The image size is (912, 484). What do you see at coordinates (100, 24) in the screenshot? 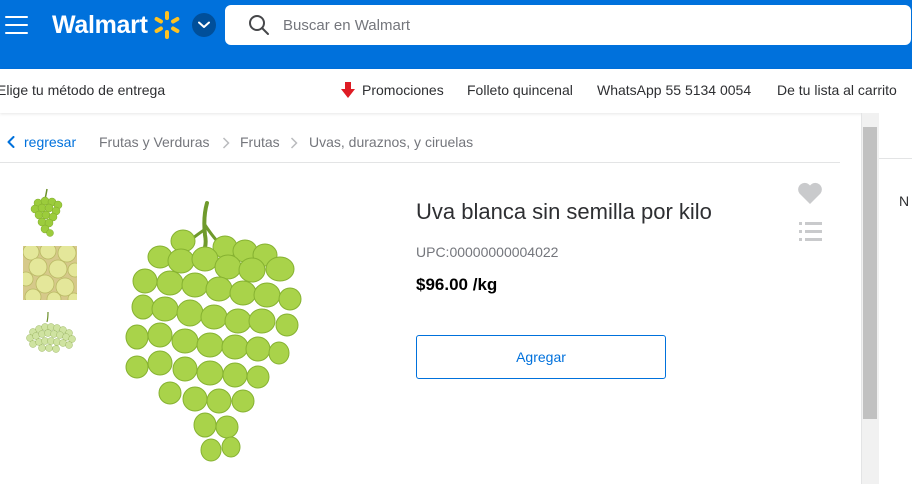
I see `logo-text: Walmart` at bounding box center [100, 24].